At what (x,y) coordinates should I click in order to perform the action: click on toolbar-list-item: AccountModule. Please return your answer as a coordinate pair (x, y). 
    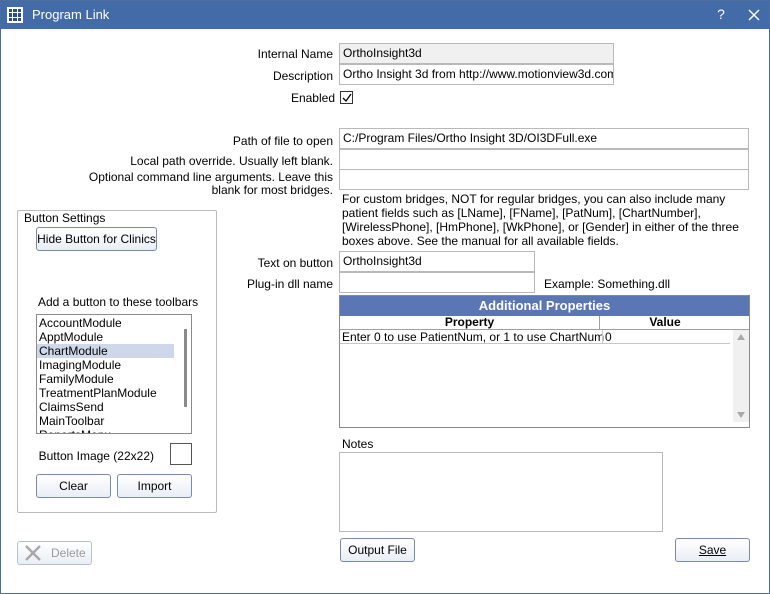
    Looking at the image, I should click on (114, 323).